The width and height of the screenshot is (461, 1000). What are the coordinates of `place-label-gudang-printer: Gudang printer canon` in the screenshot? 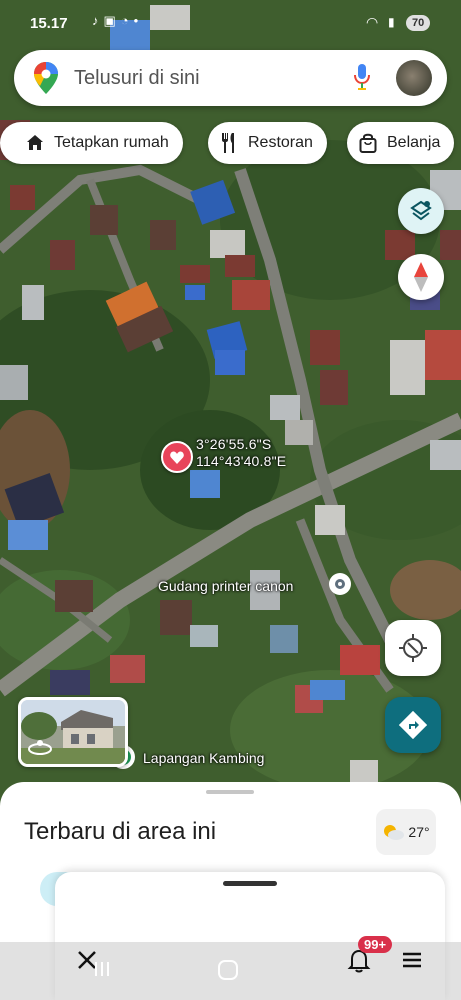 It's located at (225, 586).